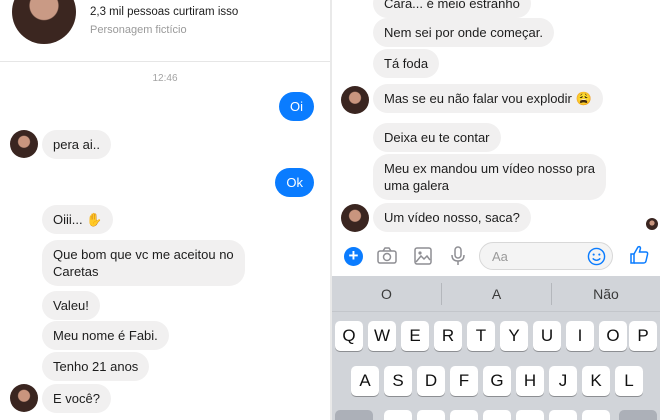 The image size is (660, 420). I want to click on message-timestamp: 12:46, so click(165, 78).